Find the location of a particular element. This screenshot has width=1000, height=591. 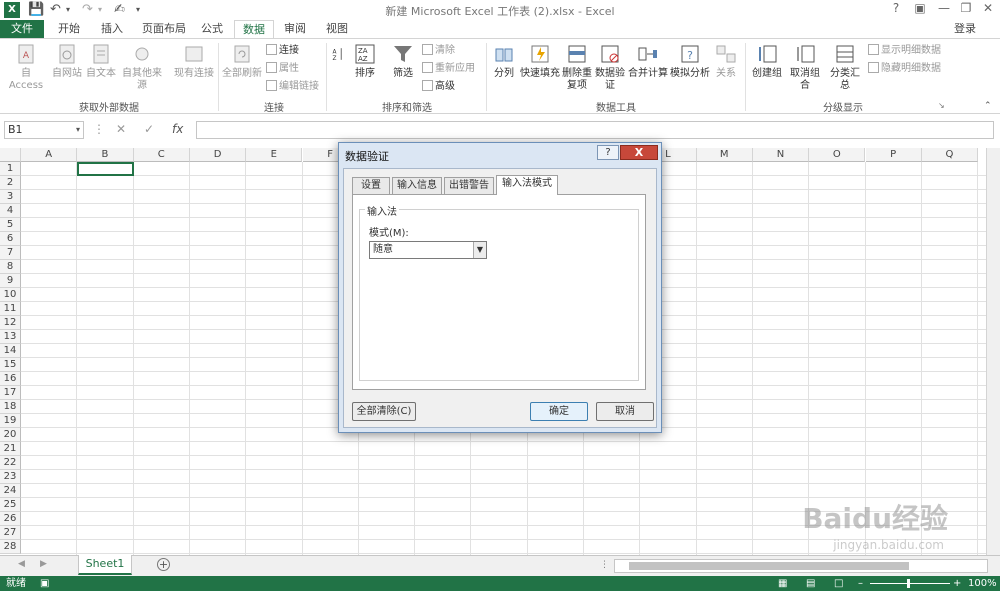

row-header: 27 is located at coordinates (10, 533).